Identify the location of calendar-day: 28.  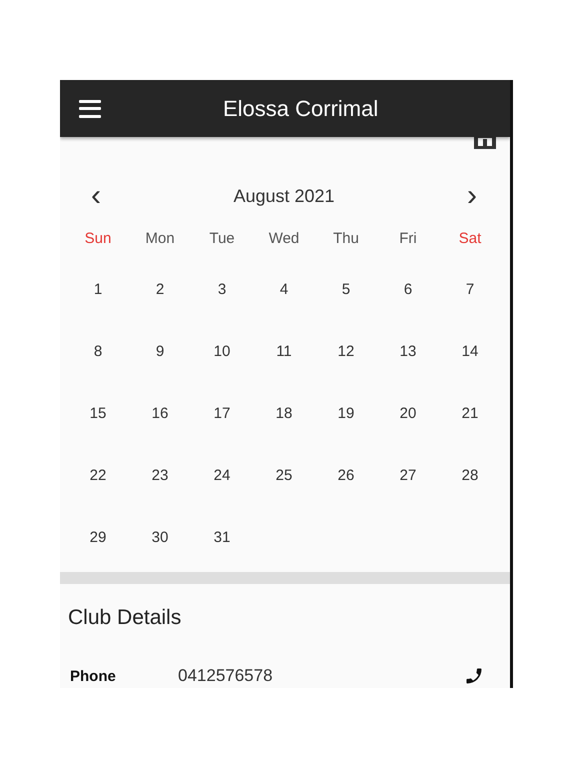
(470, 475).